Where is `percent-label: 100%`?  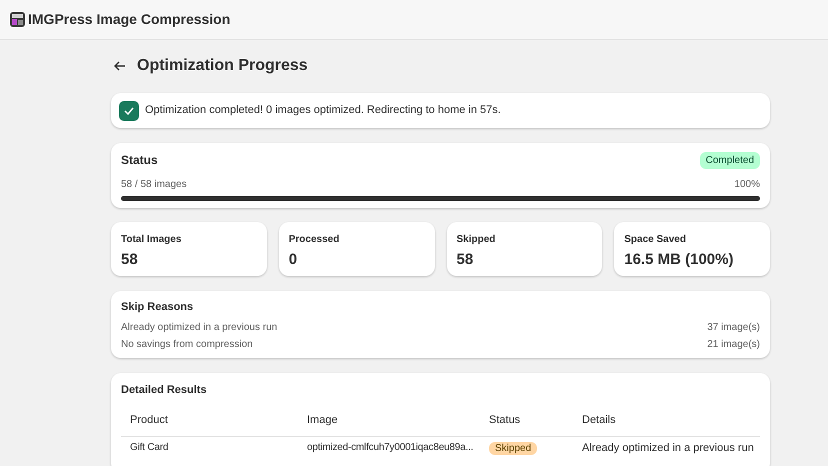 percent-label: 100% is located at coordinates (747, 185).